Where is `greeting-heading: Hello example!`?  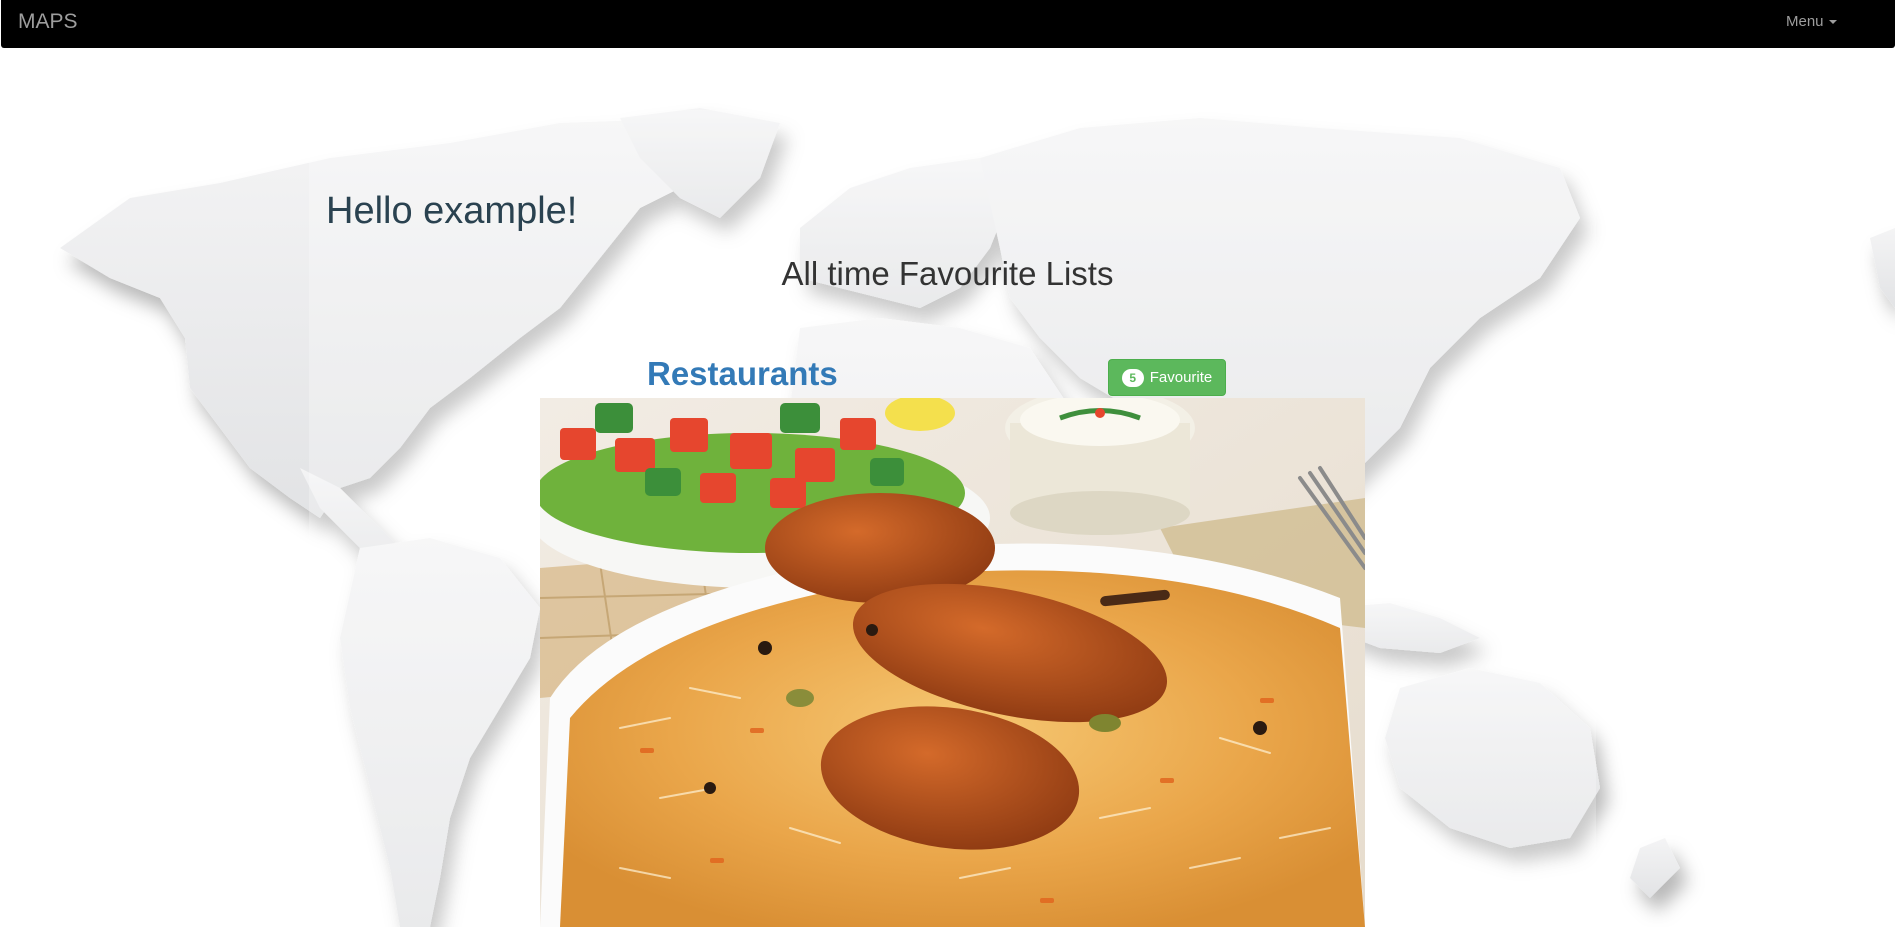 greeting-heading: Hello example! is located at coordinates (452, 211).